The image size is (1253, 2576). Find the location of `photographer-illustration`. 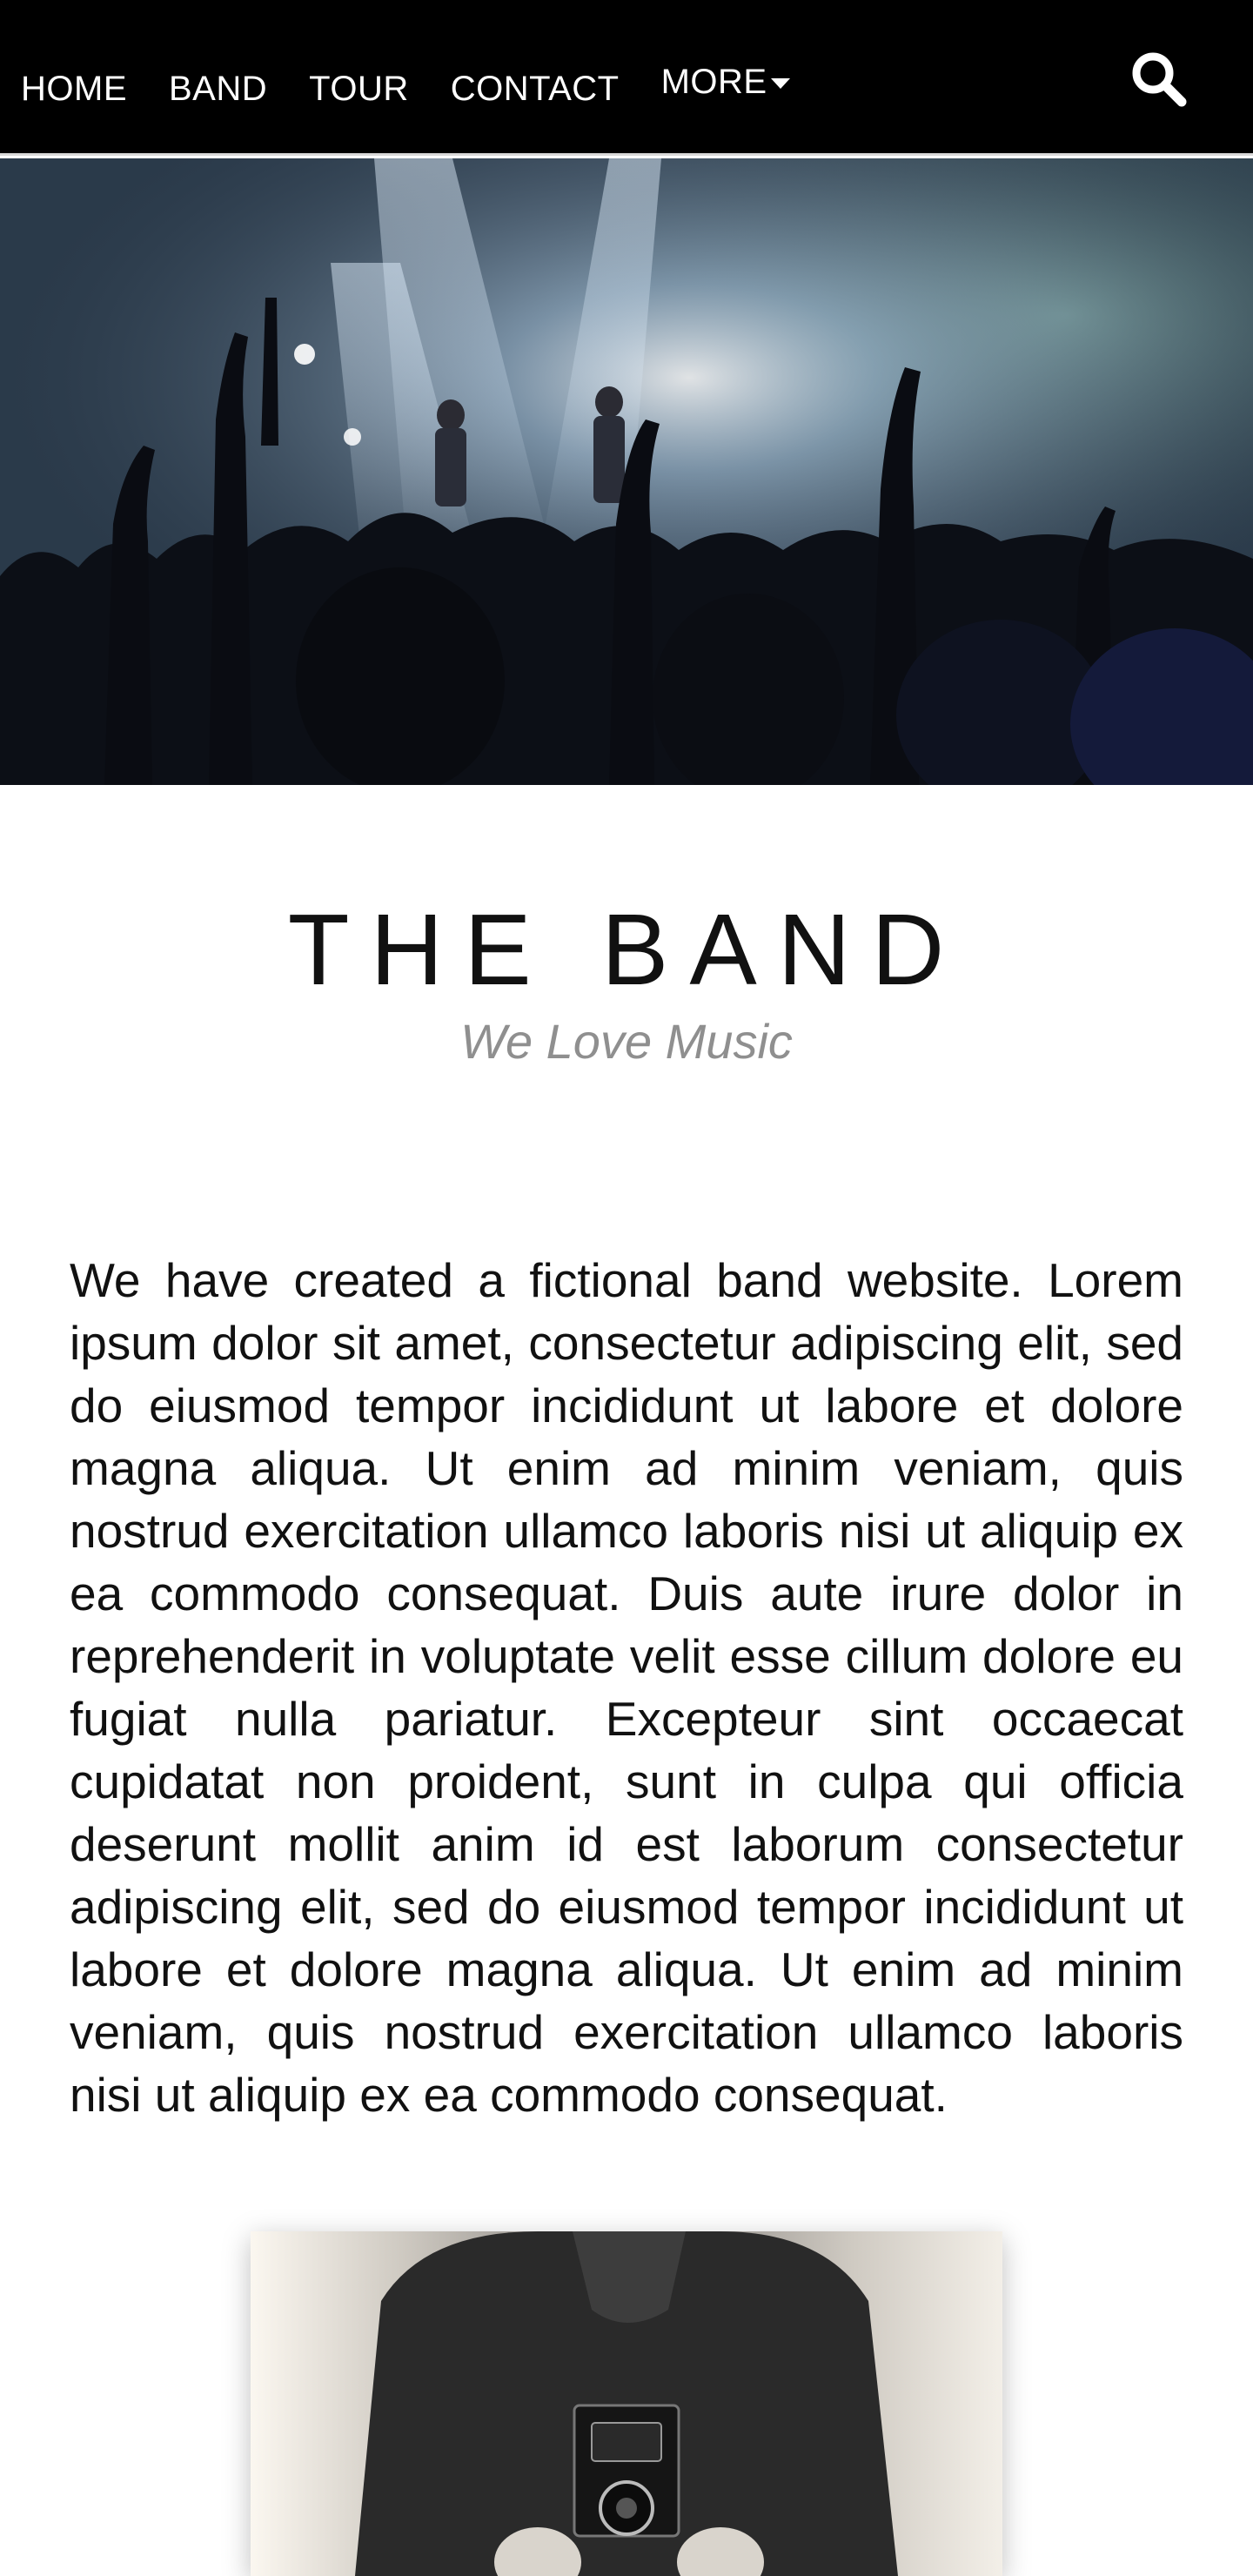

photographer-illustration is located at coordinates (626, 2403).